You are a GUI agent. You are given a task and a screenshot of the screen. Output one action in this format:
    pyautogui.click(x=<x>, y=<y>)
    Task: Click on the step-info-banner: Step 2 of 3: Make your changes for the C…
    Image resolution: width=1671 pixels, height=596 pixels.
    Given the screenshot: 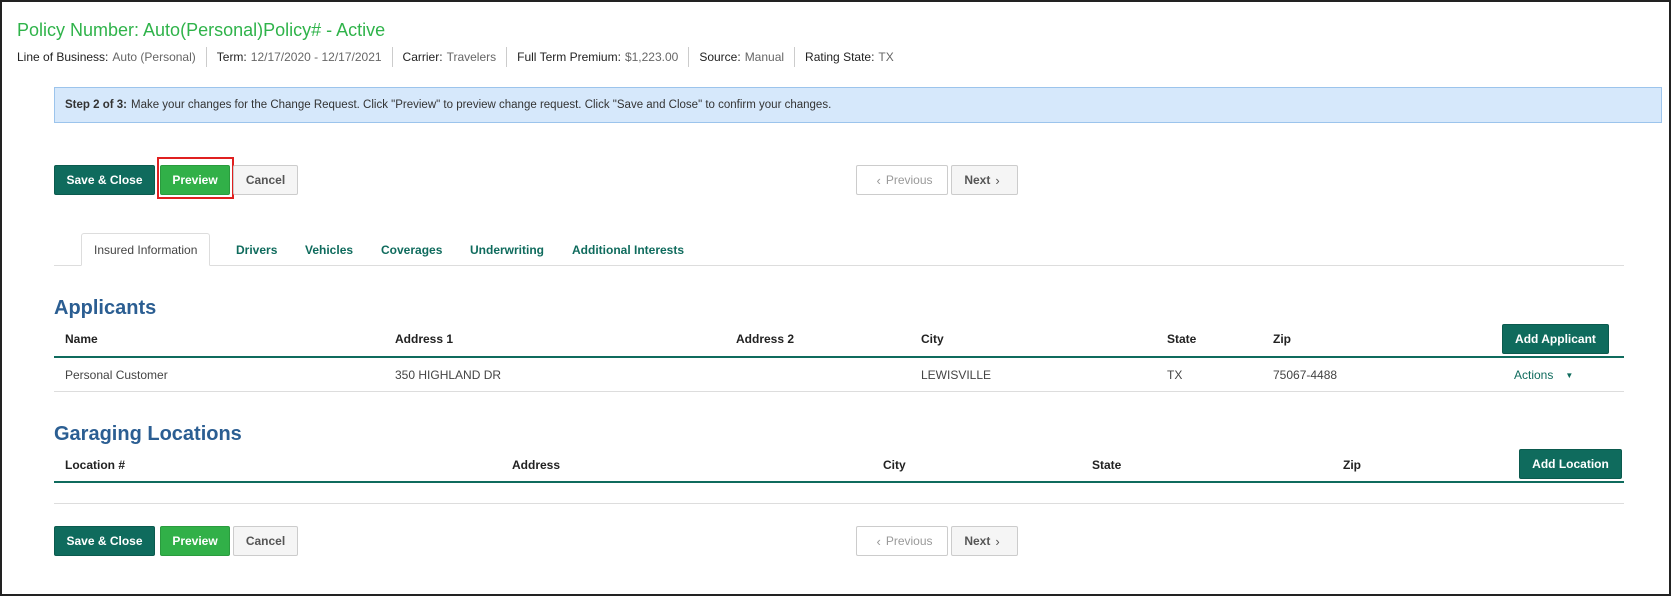 What is the action you would take?
    pyautogui.click(x=858, y=105)
    